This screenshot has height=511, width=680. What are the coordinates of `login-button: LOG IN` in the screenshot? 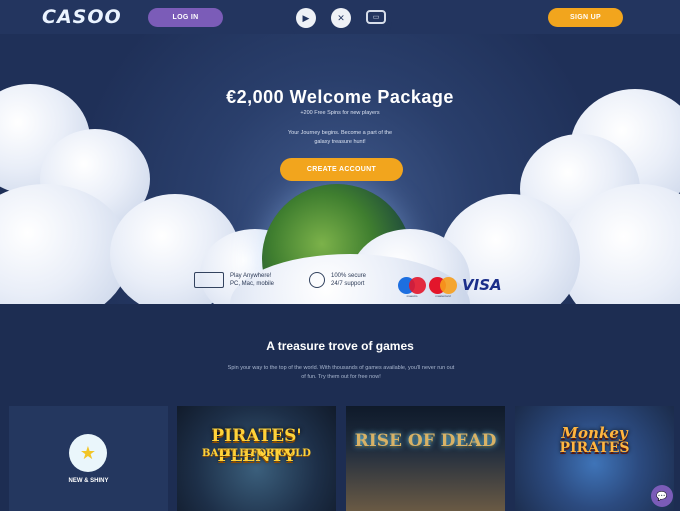 It's located at (185, 17).